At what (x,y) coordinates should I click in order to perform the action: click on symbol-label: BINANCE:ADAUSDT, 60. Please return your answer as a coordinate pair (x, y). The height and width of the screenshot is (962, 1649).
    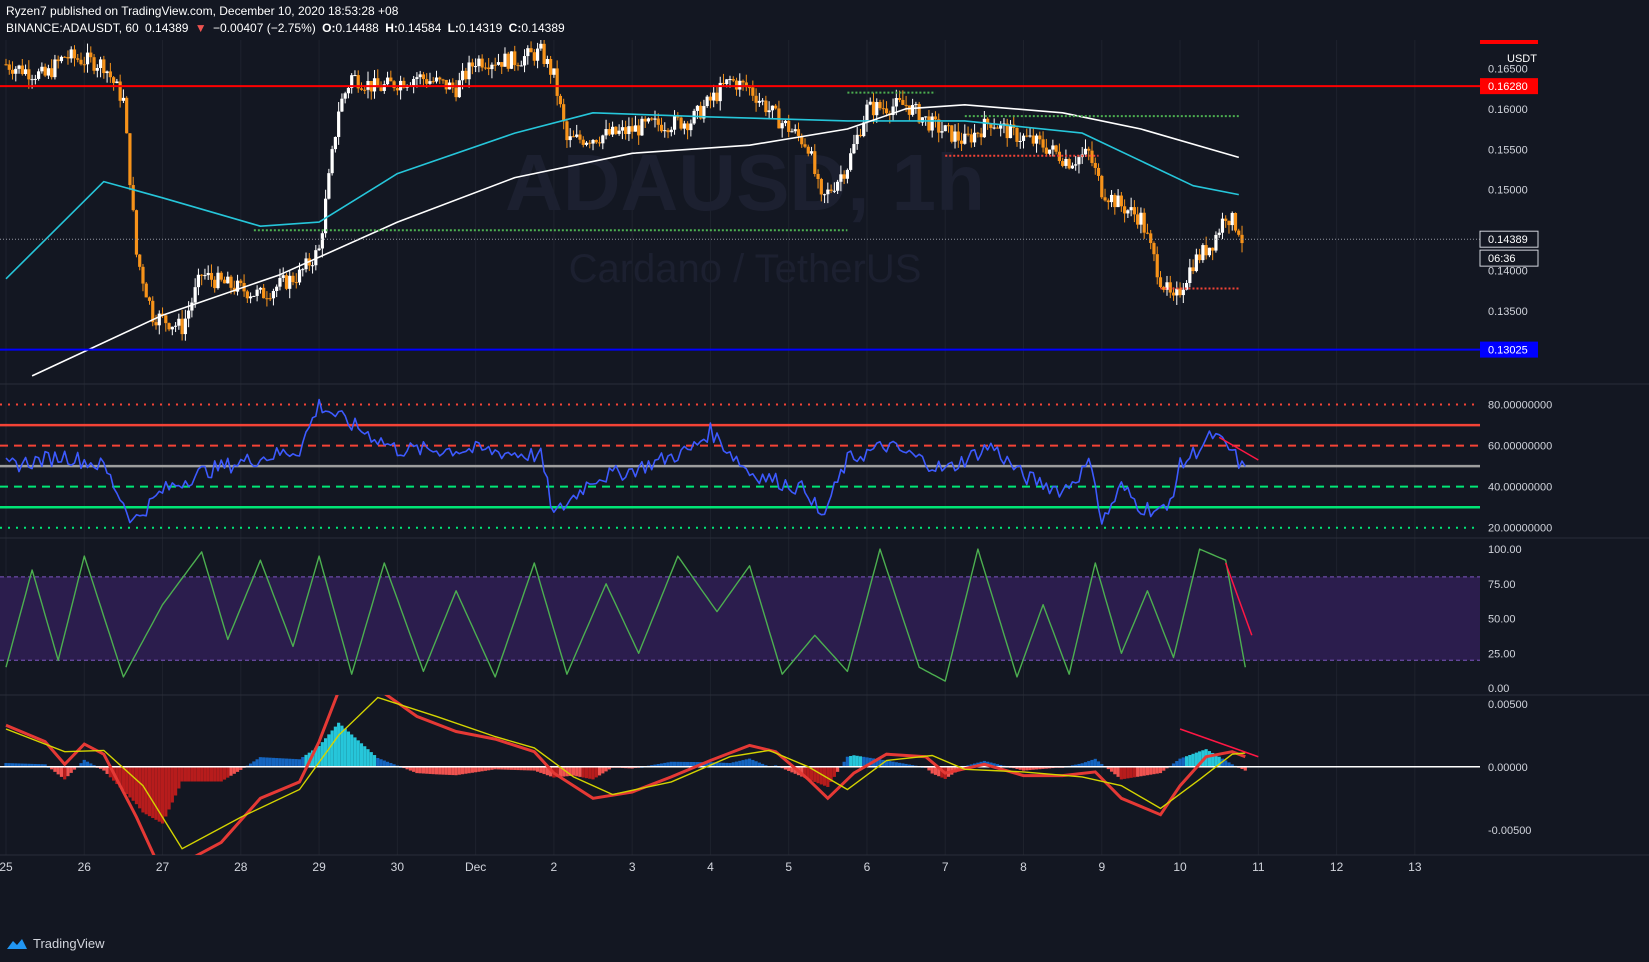
    Looking at the image, I should click on (72, 28).